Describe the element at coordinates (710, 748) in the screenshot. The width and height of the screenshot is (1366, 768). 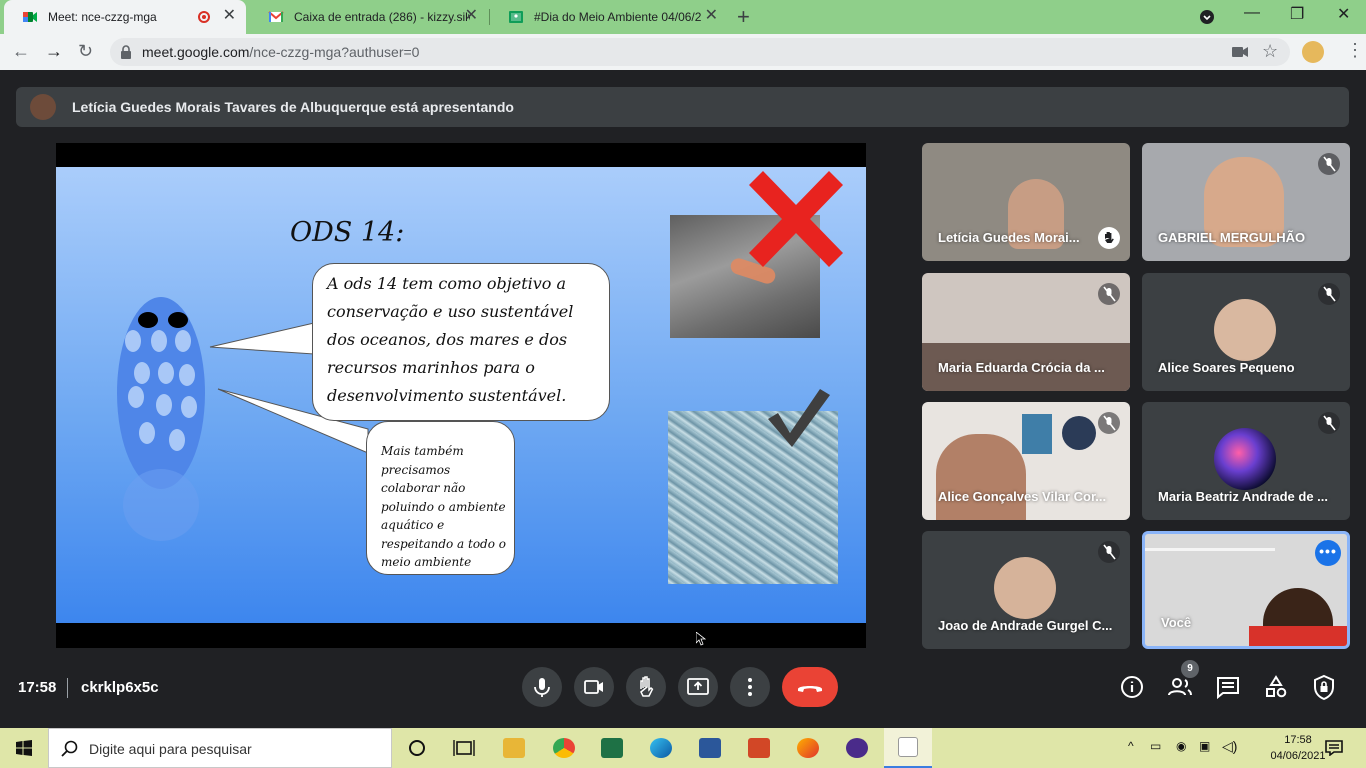
I see `word-icon` at that location.